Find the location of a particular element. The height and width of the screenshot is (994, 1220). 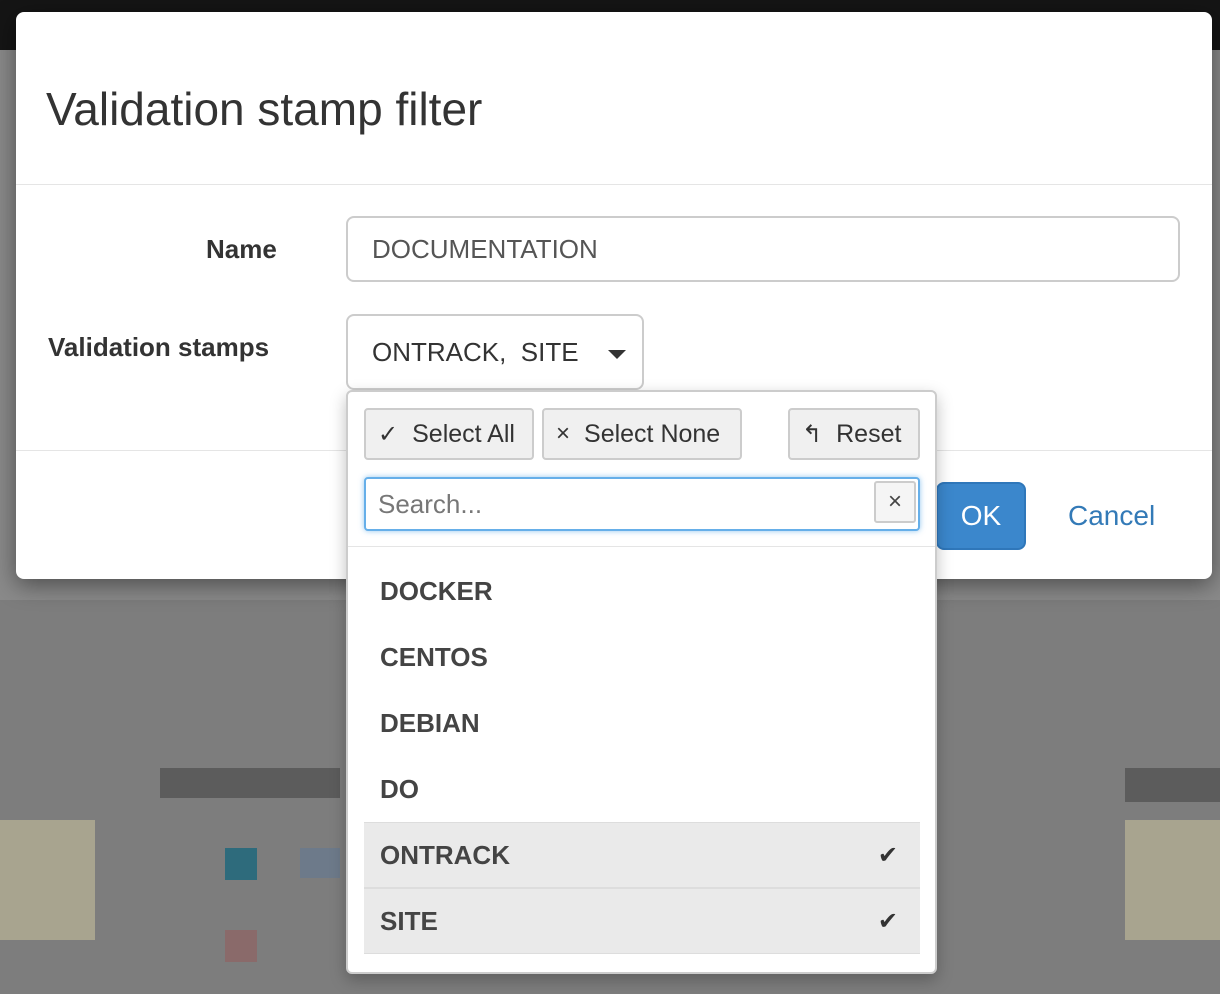

search-clear-button: × is located at coordinates (895, 502).